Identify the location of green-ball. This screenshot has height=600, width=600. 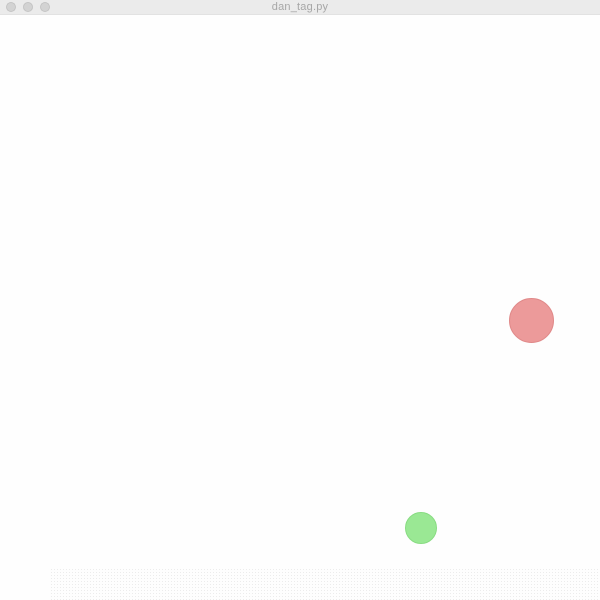
(421, 528).